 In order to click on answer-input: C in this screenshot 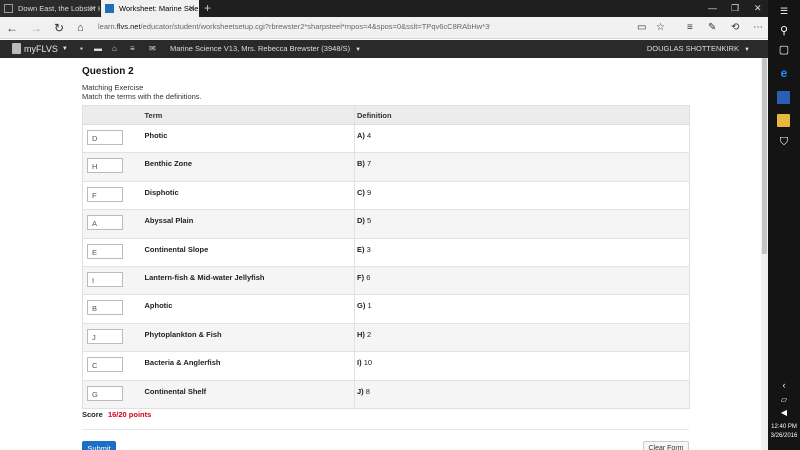, I will do `click(105, 365)`.